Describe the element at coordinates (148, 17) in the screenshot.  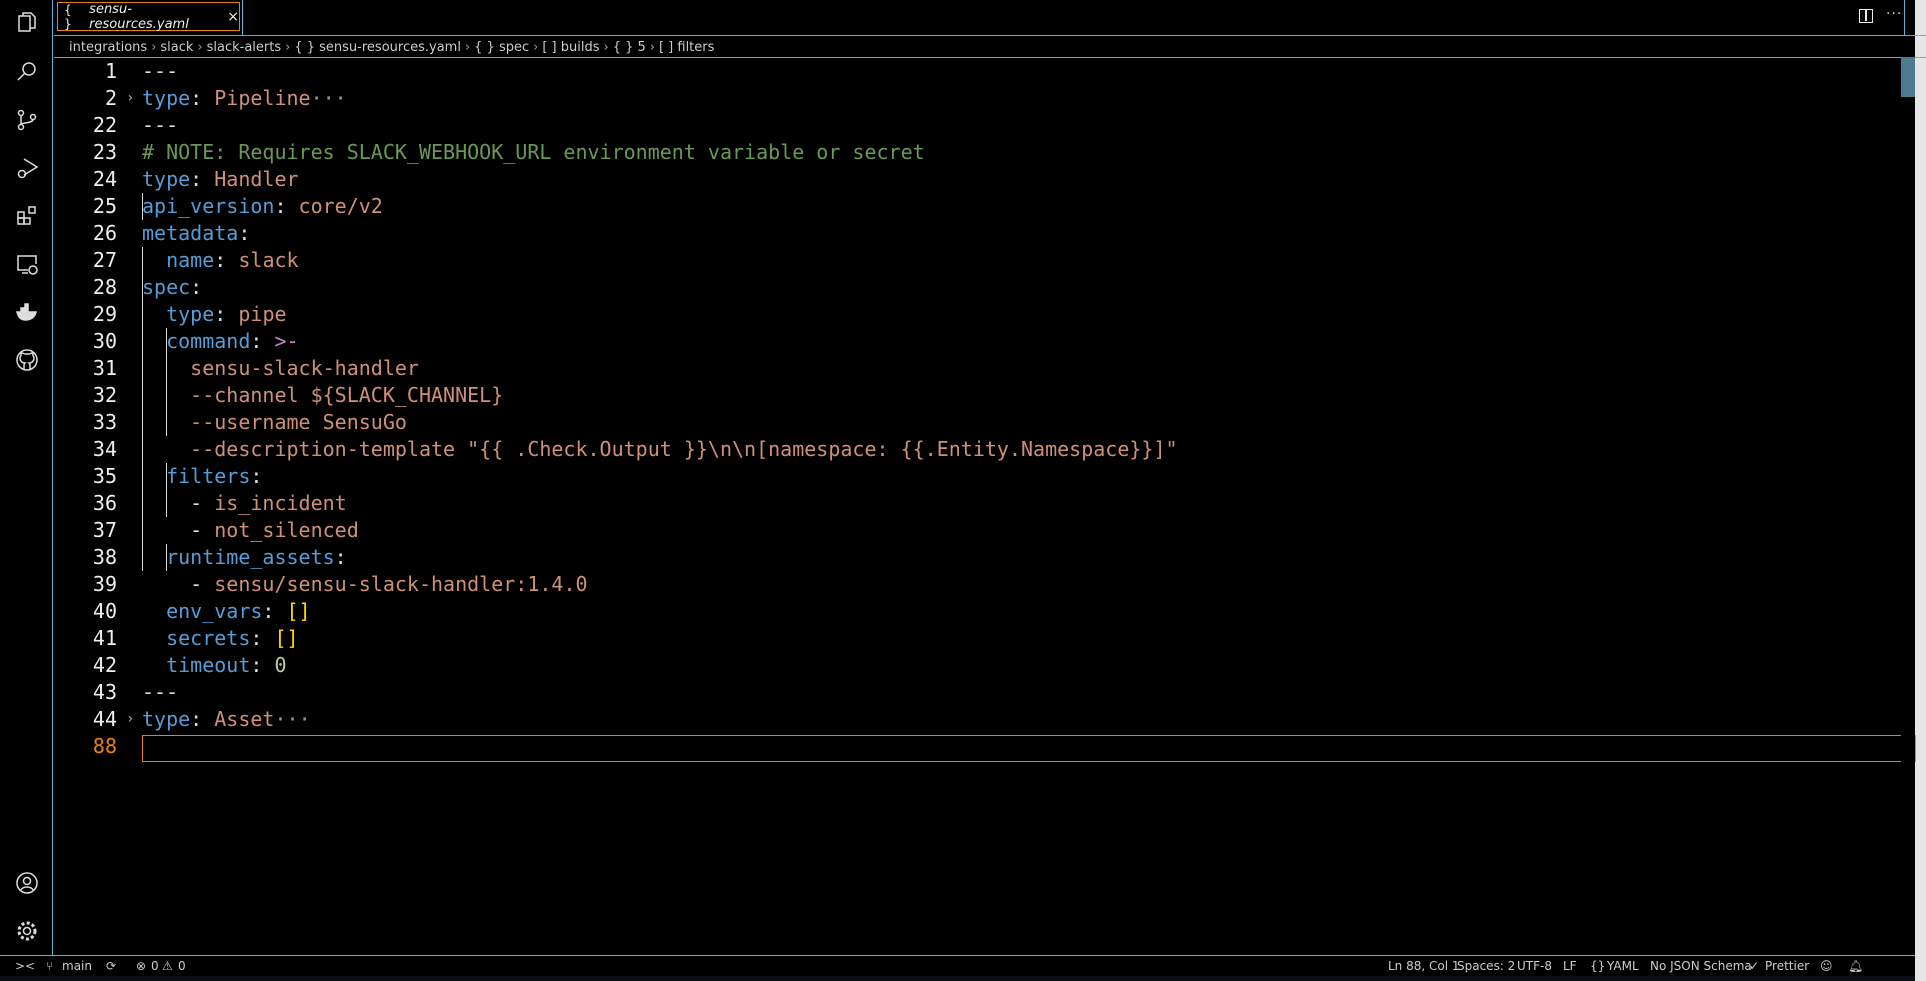
I see `tab-sensu-resources-yaml: { } sensu-resources.yaml ×` at that location.